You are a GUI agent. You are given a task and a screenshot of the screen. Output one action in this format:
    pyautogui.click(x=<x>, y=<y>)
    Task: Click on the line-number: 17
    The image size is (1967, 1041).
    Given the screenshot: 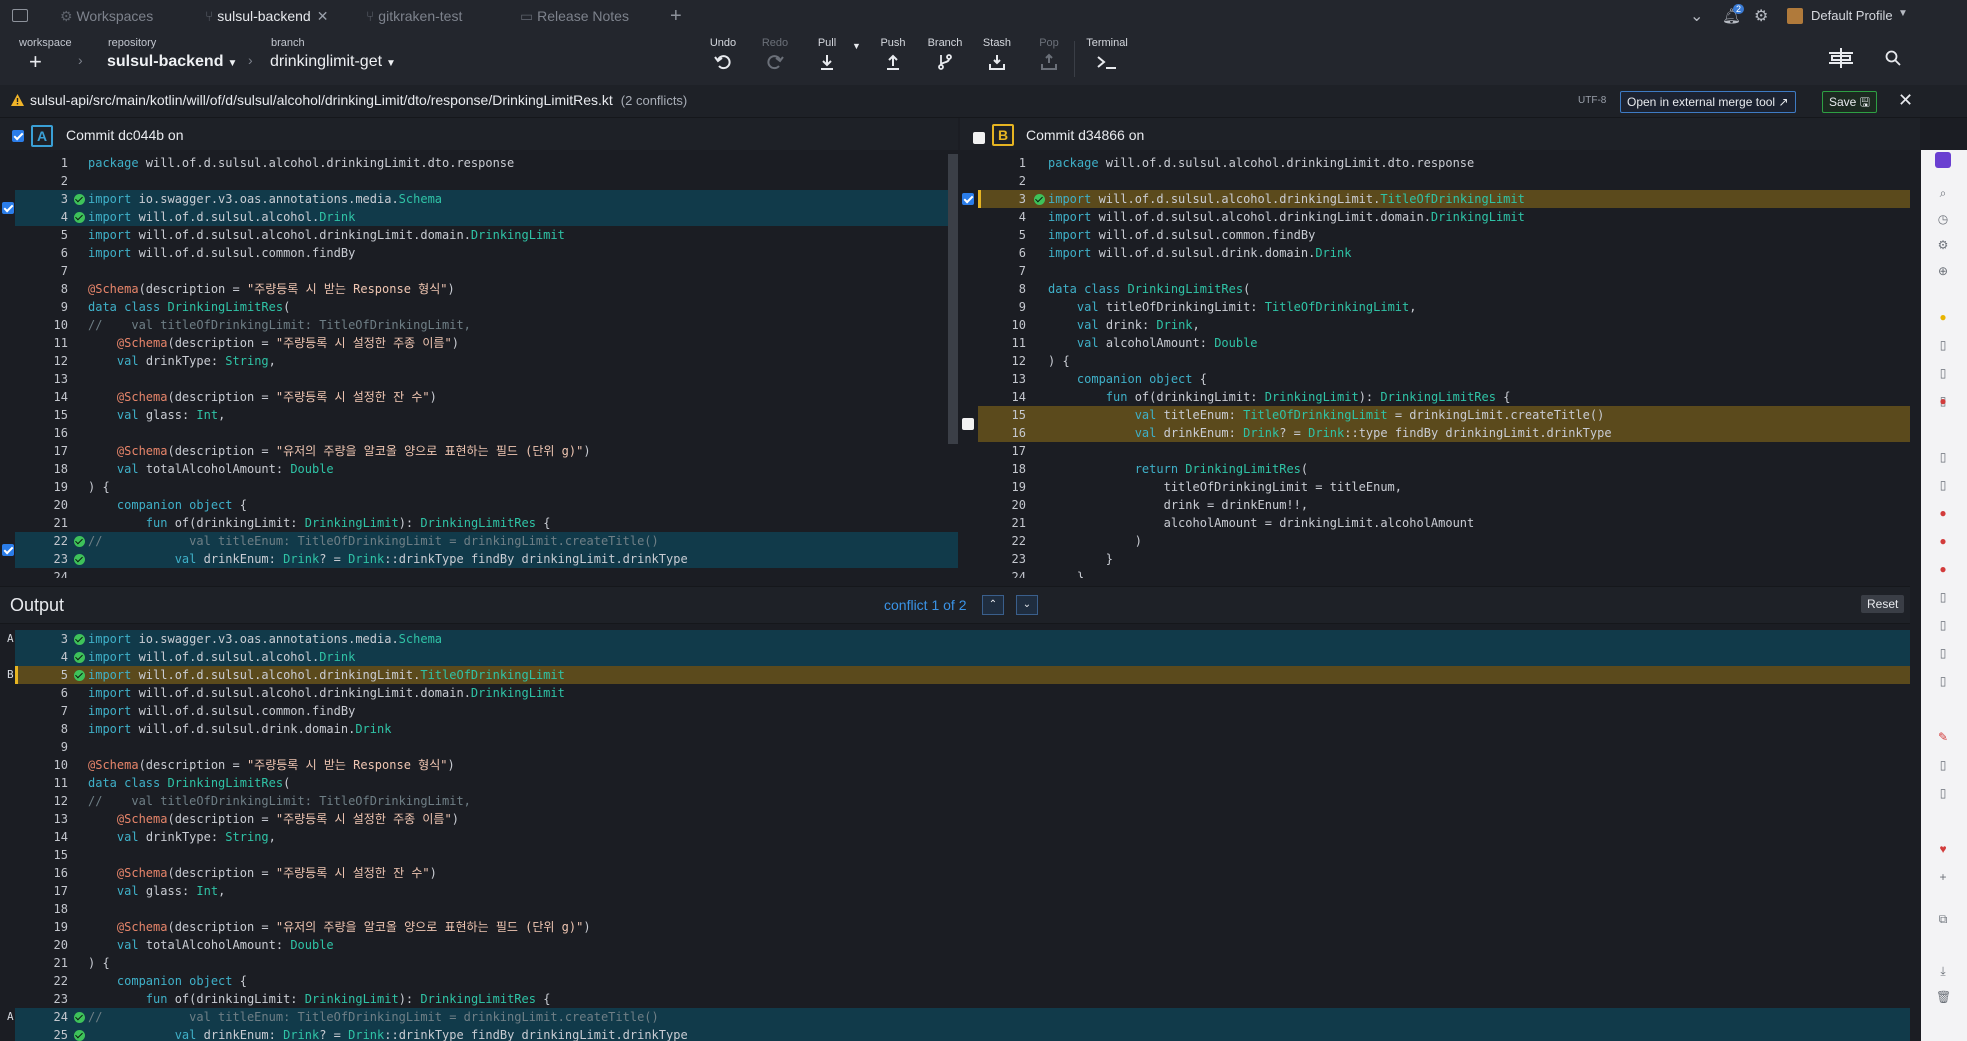 What is the action you would take?
    pyautogui.click(x=60, y=451)
    